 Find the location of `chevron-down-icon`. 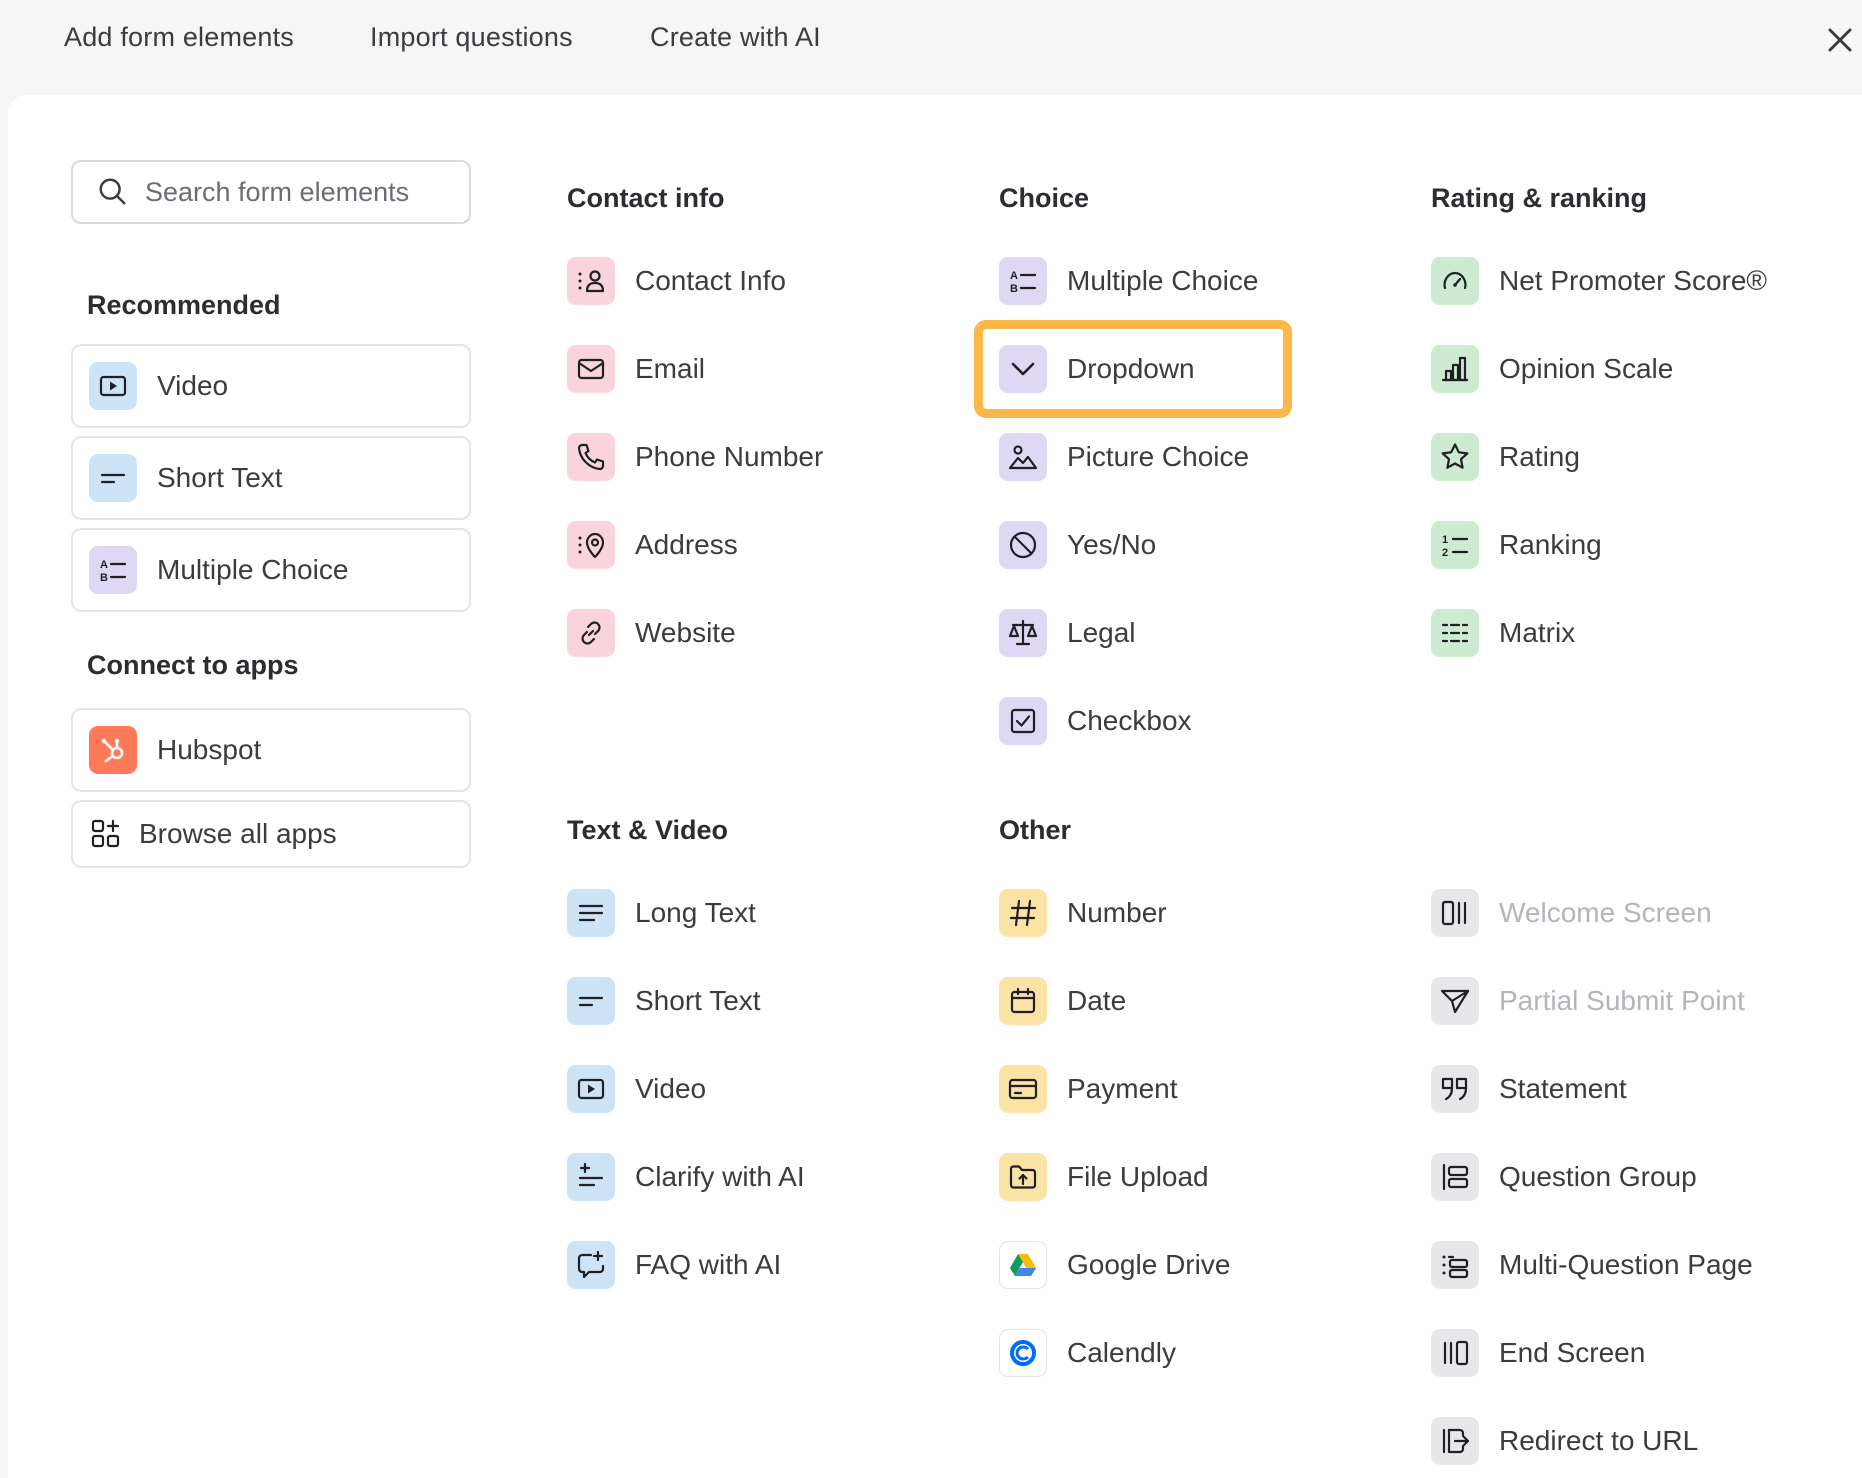

chevron-down-icon is located at coordinates (1023, 369).